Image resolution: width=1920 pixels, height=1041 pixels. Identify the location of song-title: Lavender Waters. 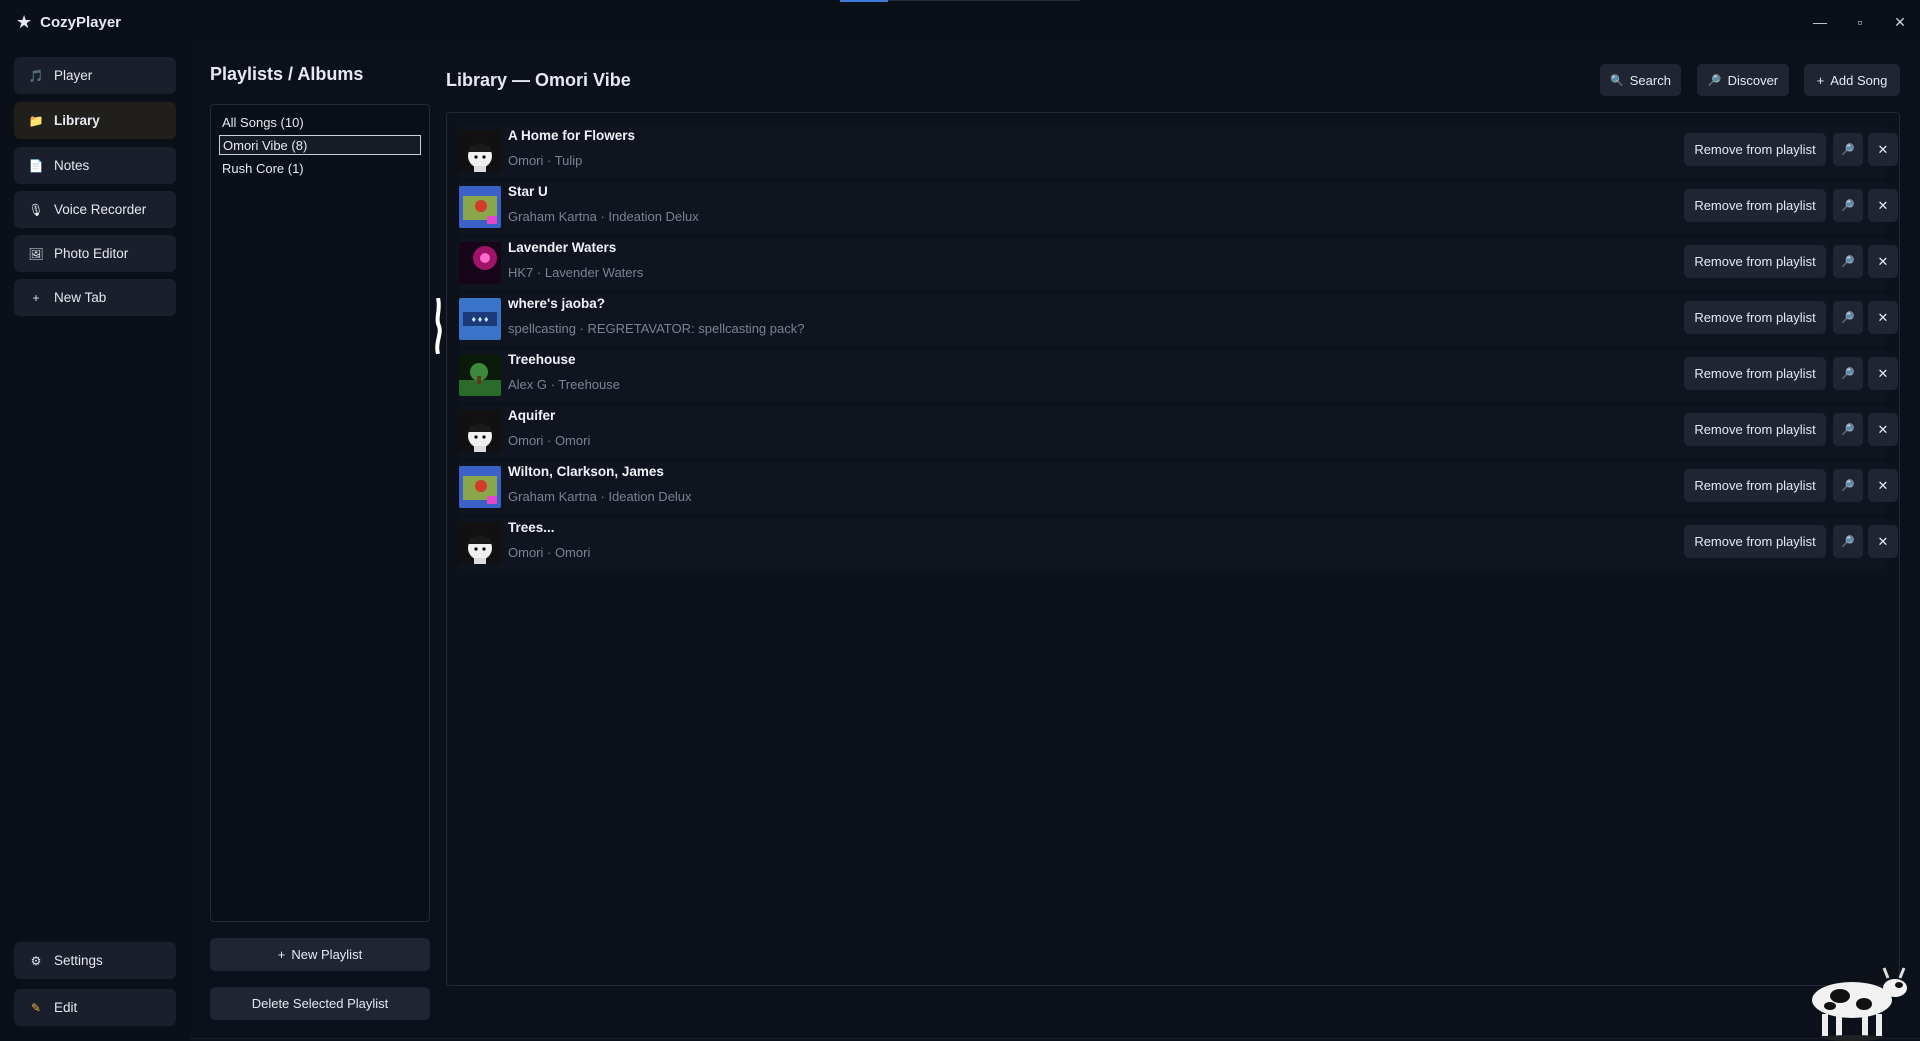
(562, 247).